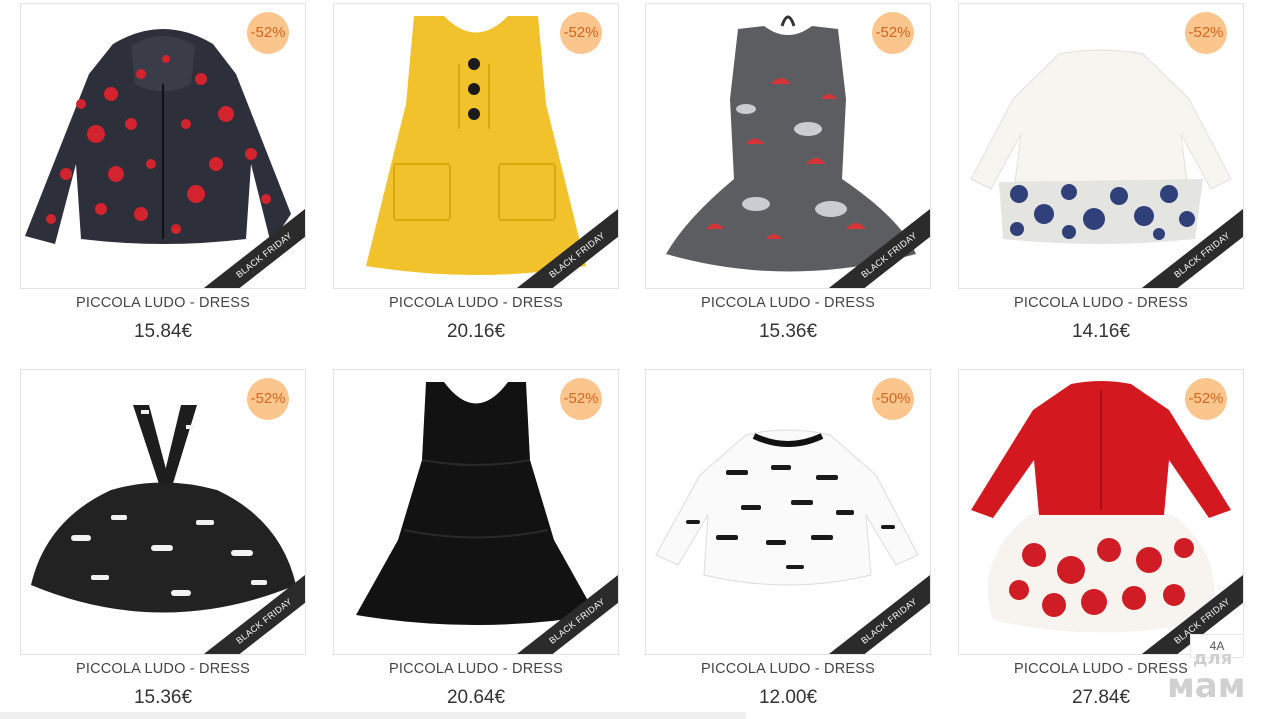  Describe the element at coordinates (788, 512) in the screenshot. I see `product-image: -50% BLACK FRIDAY` at that location.